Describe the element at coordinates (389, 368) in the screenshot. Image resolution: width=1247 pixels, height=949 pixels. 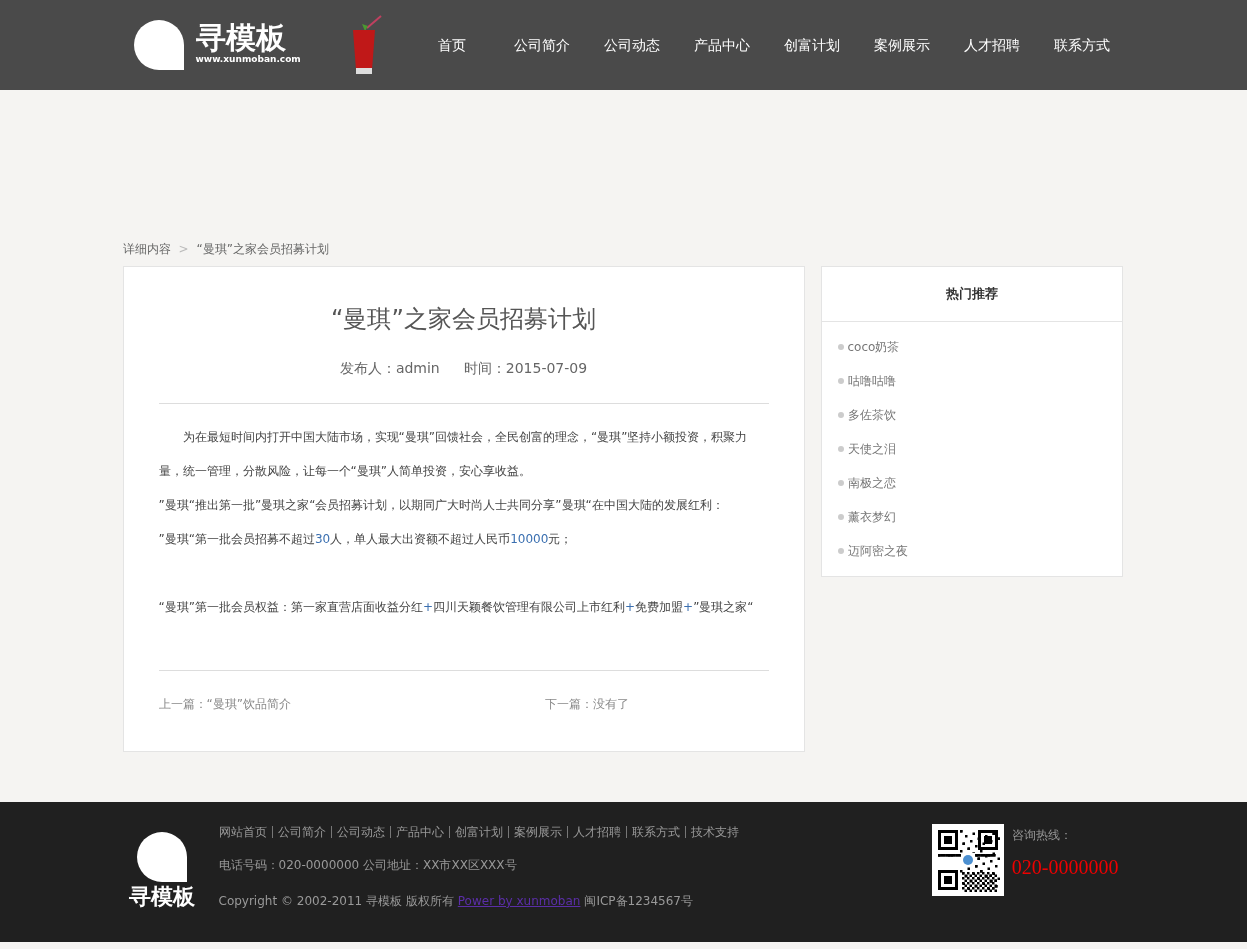
I see `author-text: 发布人：admin` at that location.